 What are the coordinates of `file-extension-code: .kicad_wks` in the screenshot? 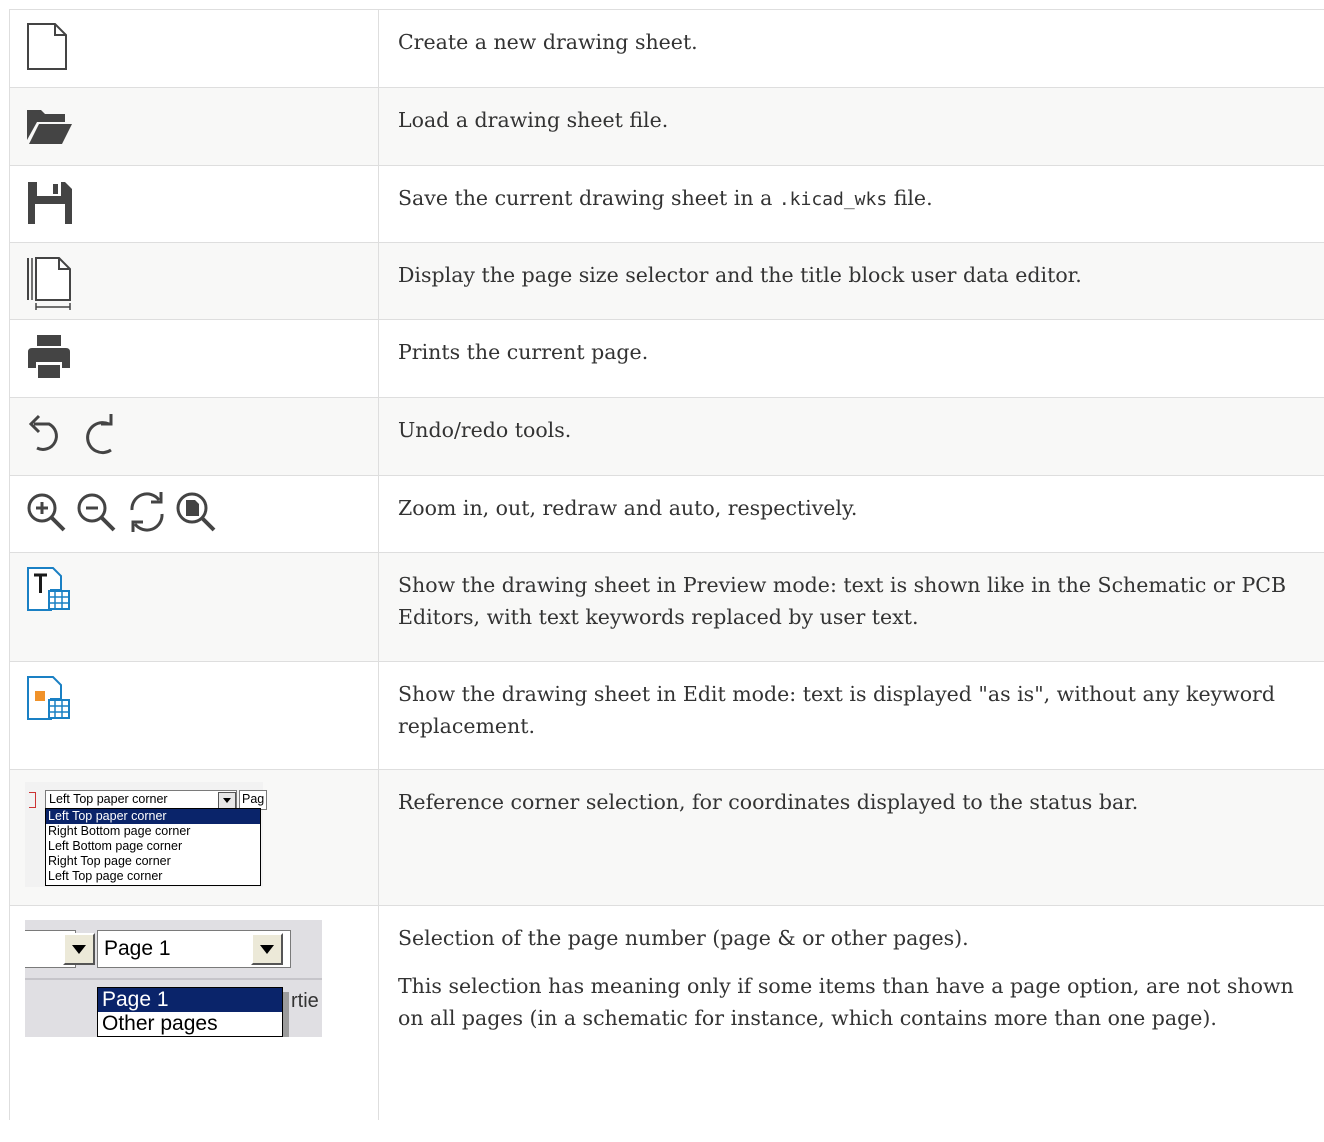 It's located at (833, 199).